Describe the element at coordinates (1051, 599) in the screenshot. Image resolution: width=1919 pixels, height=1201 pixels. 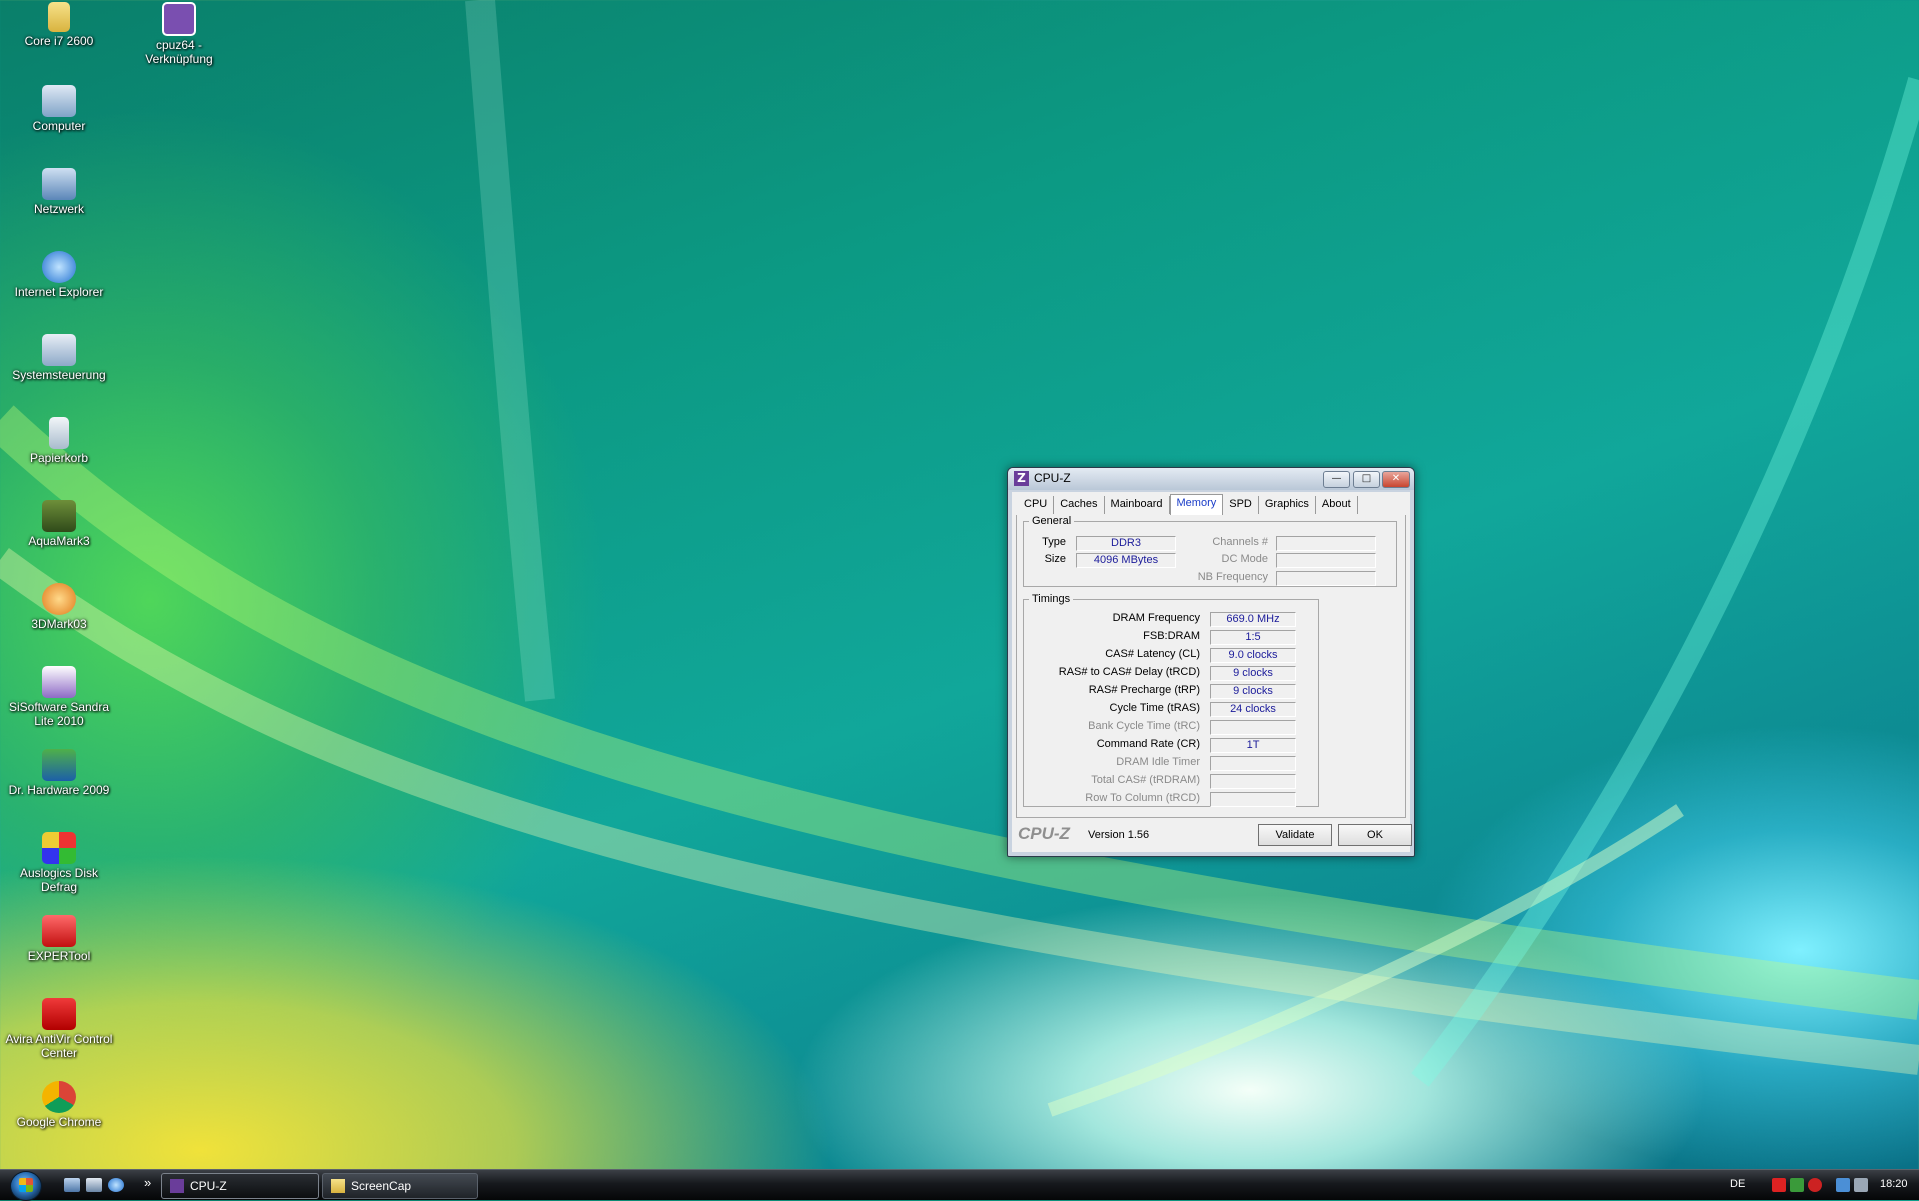
I see `timings-legend: Timings` at that location.